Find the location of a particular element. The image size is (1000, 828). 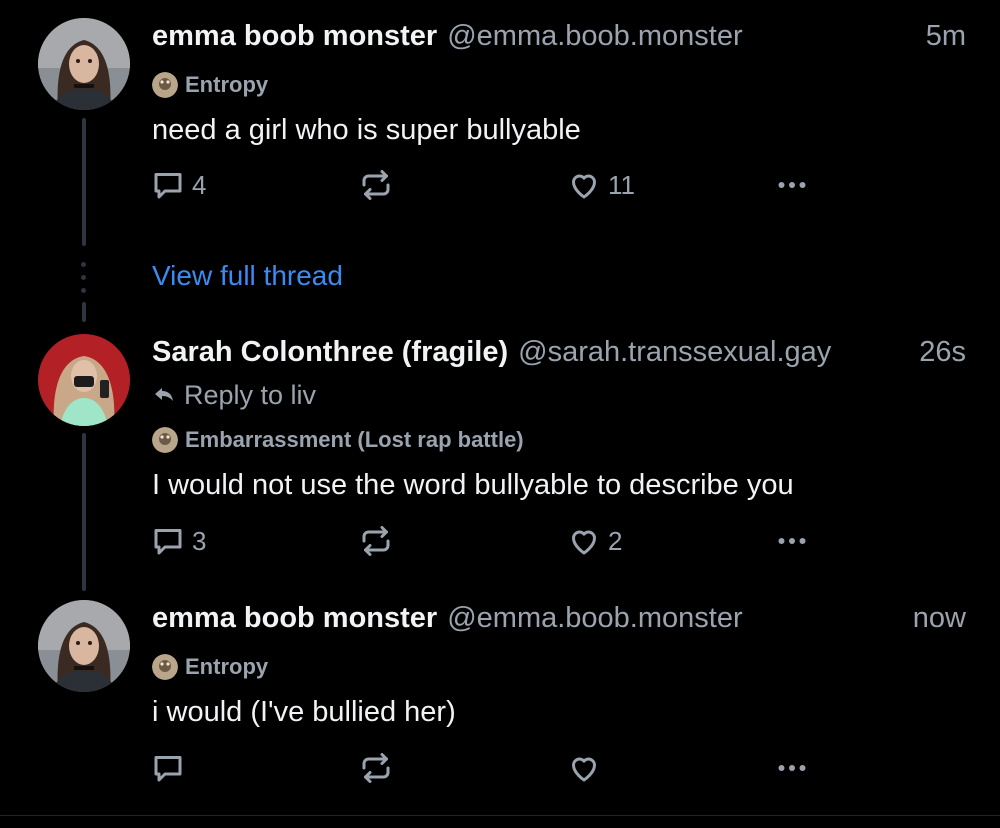

author-display-name: Sarah Colonthree (fragile) is located at coordinates (330, 352).